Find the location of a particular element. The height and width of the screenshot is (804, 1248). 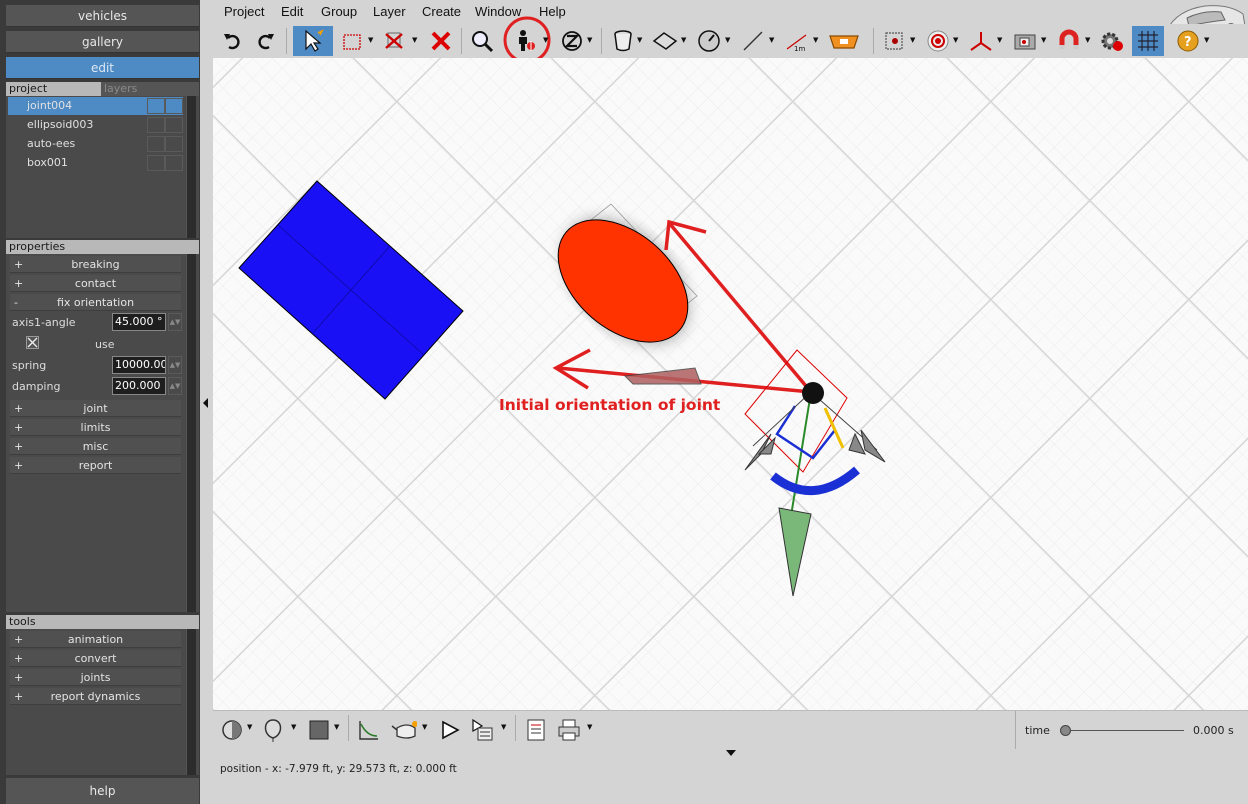

cylinder-icon is located at coordinates (623, 41).